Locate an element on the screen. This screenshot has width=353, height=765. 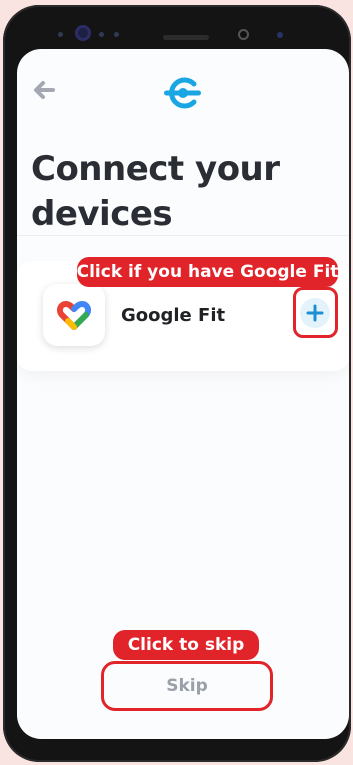
google-fit-hint-badge: Click if you have Google Fit is located at coordinates (207, 272).